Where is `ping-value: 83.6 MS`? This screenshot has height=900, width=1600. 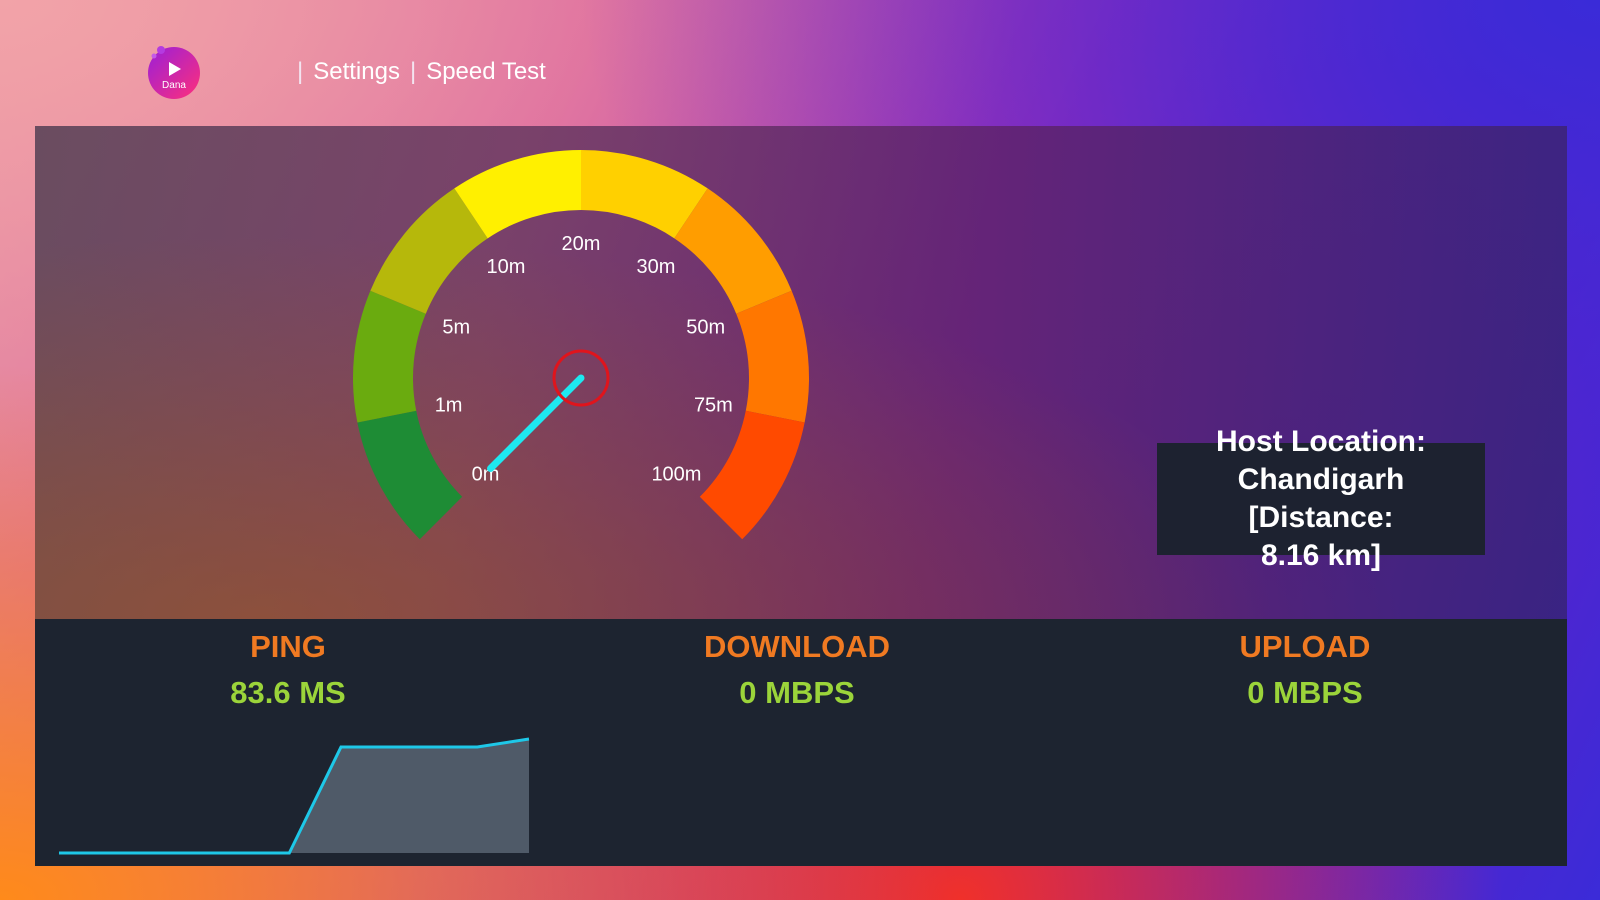
ping-value: 83.6 MS is located at coordinates (288, 692).